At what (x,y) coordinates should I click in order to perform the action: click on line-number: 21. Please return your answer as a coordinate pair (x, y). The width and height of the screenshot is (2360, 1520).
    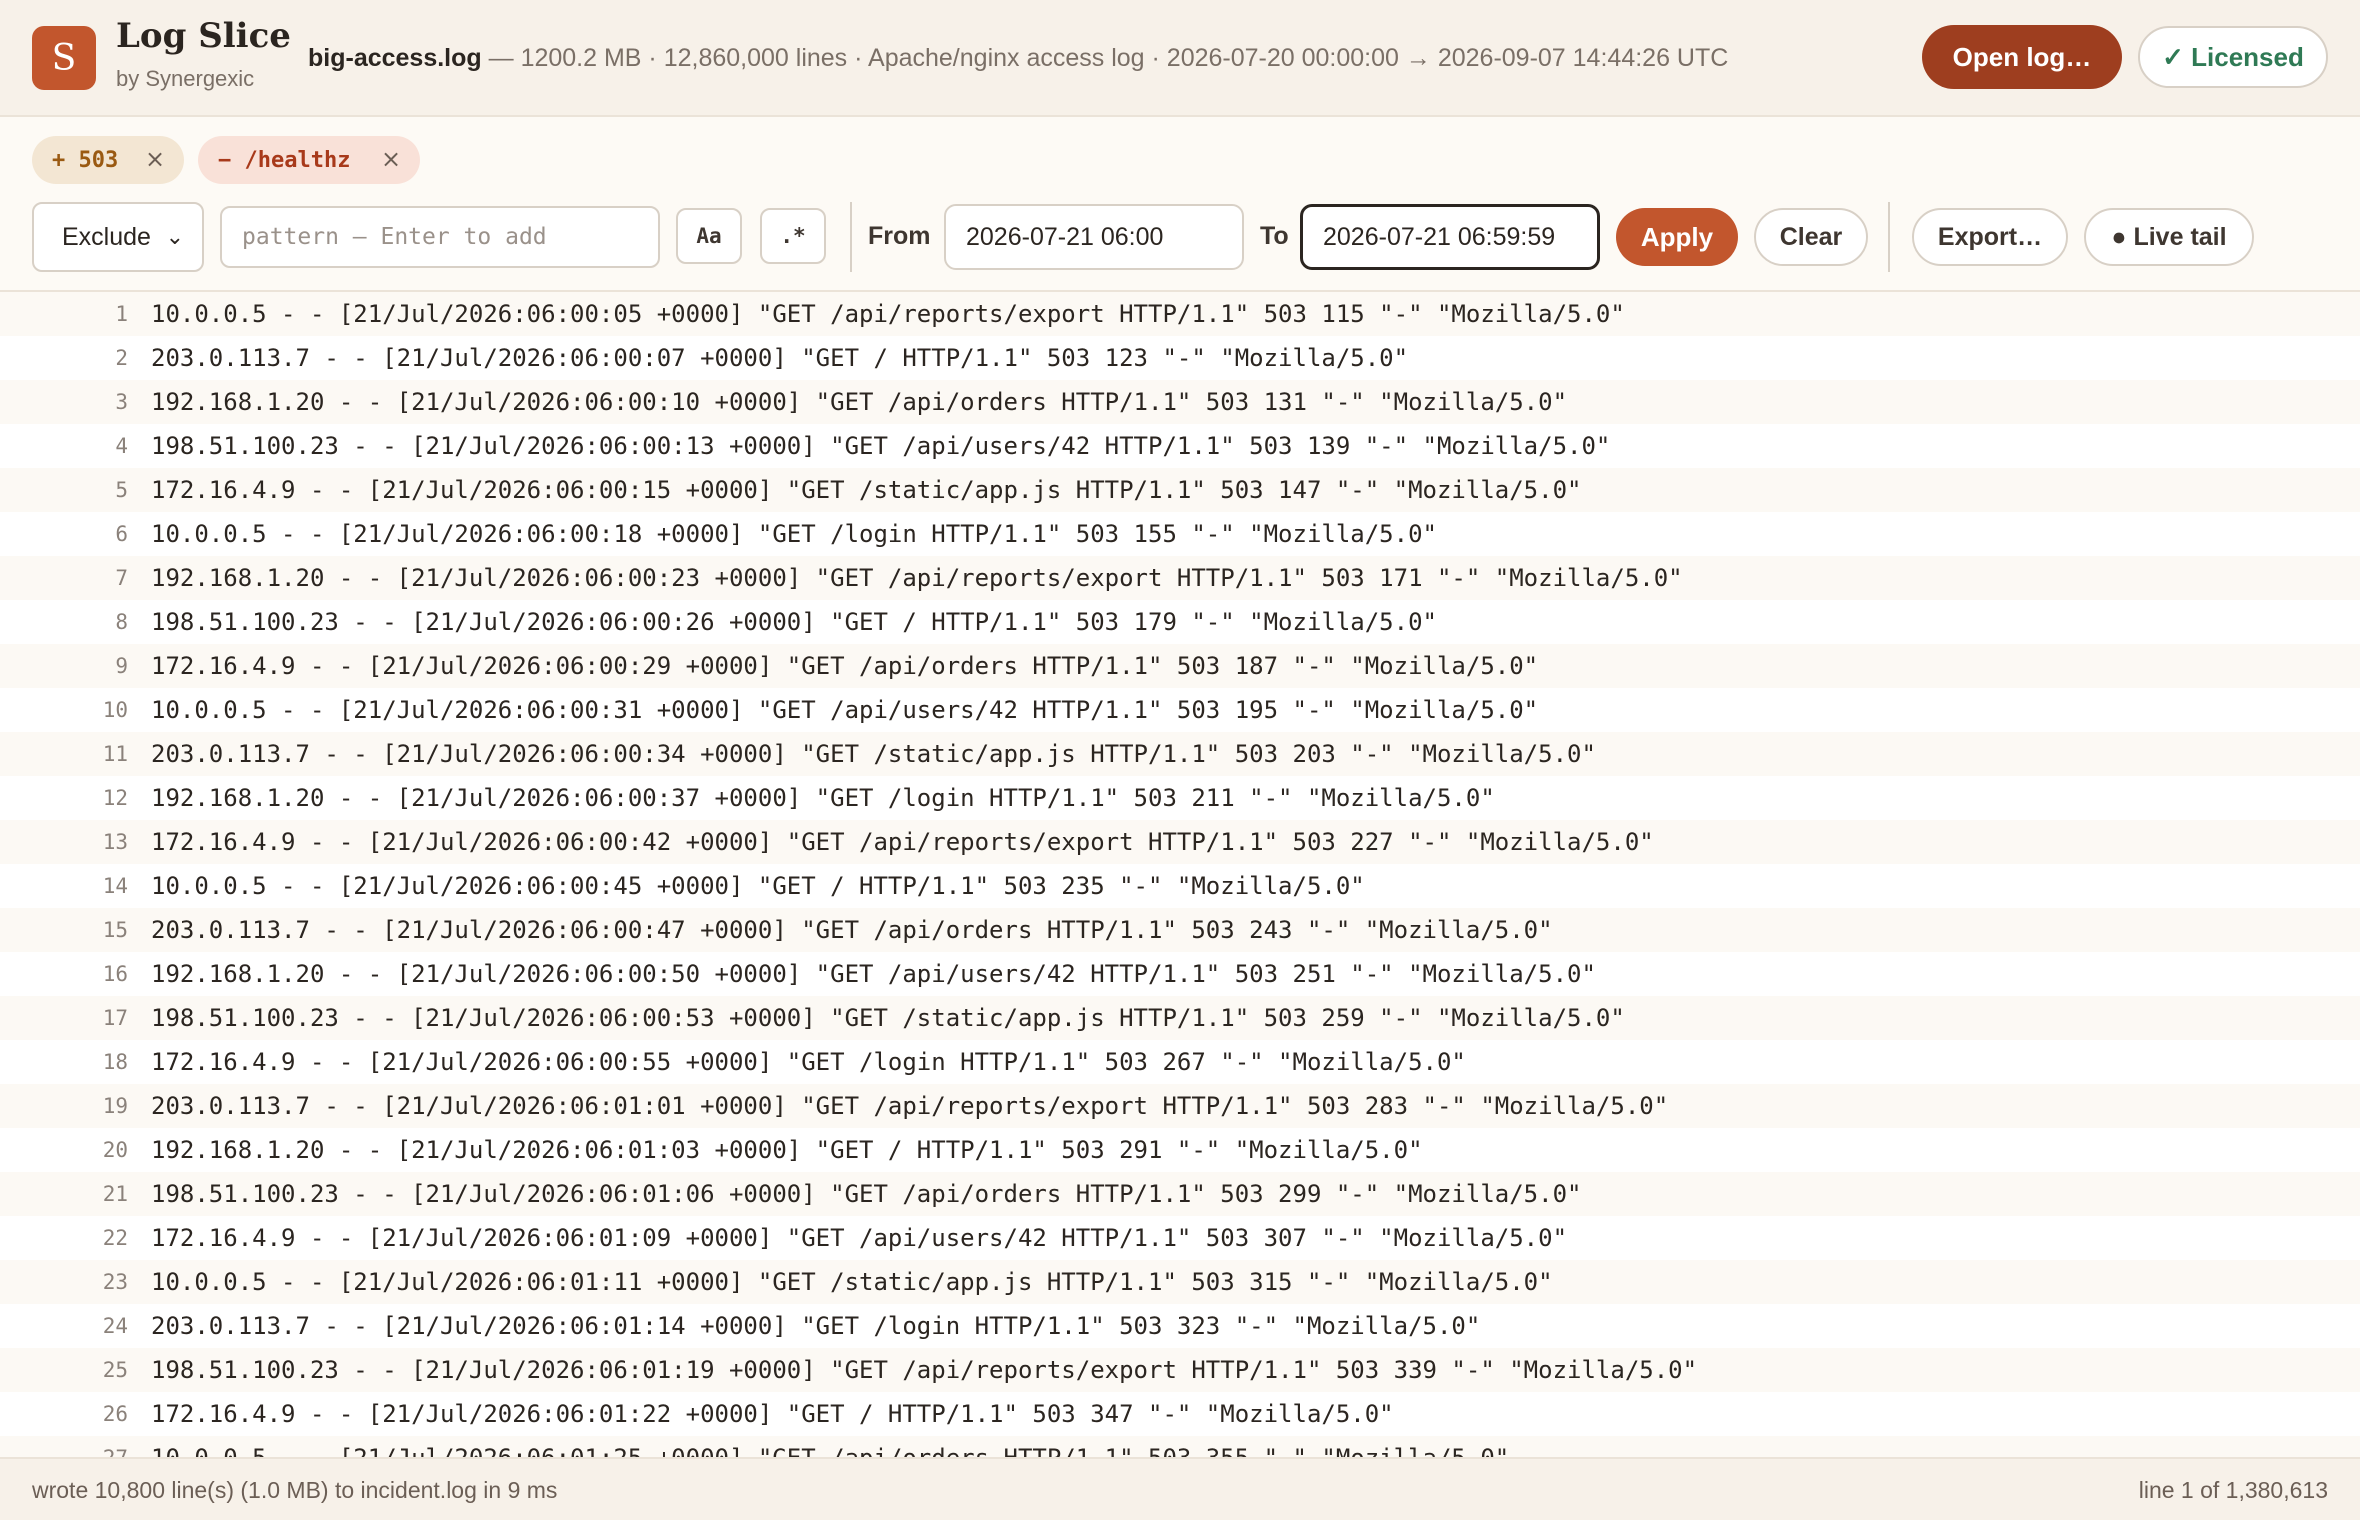
    Looking at the image, I should click on (115, 1194).